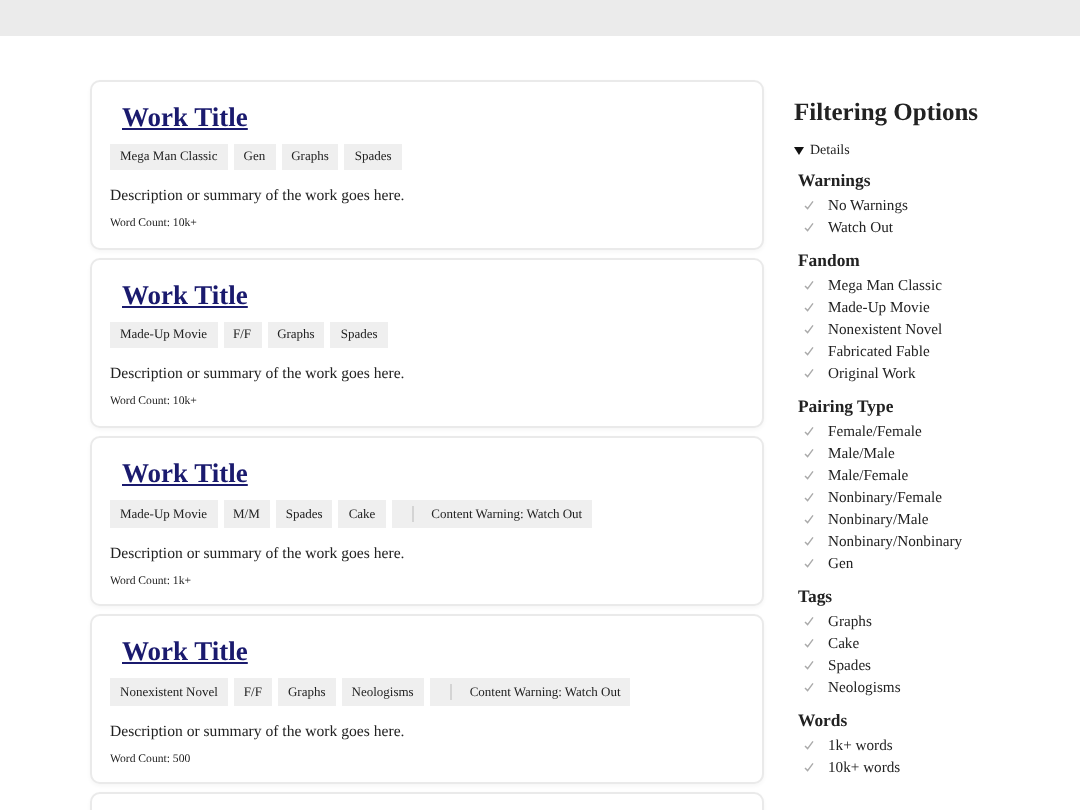 The width and height of the screenshot is (1080, 810). What do you see at coordinates (835, 180) in the screenshot?
I see `filter-heading: Warnings` at bounding box center [835, 180].